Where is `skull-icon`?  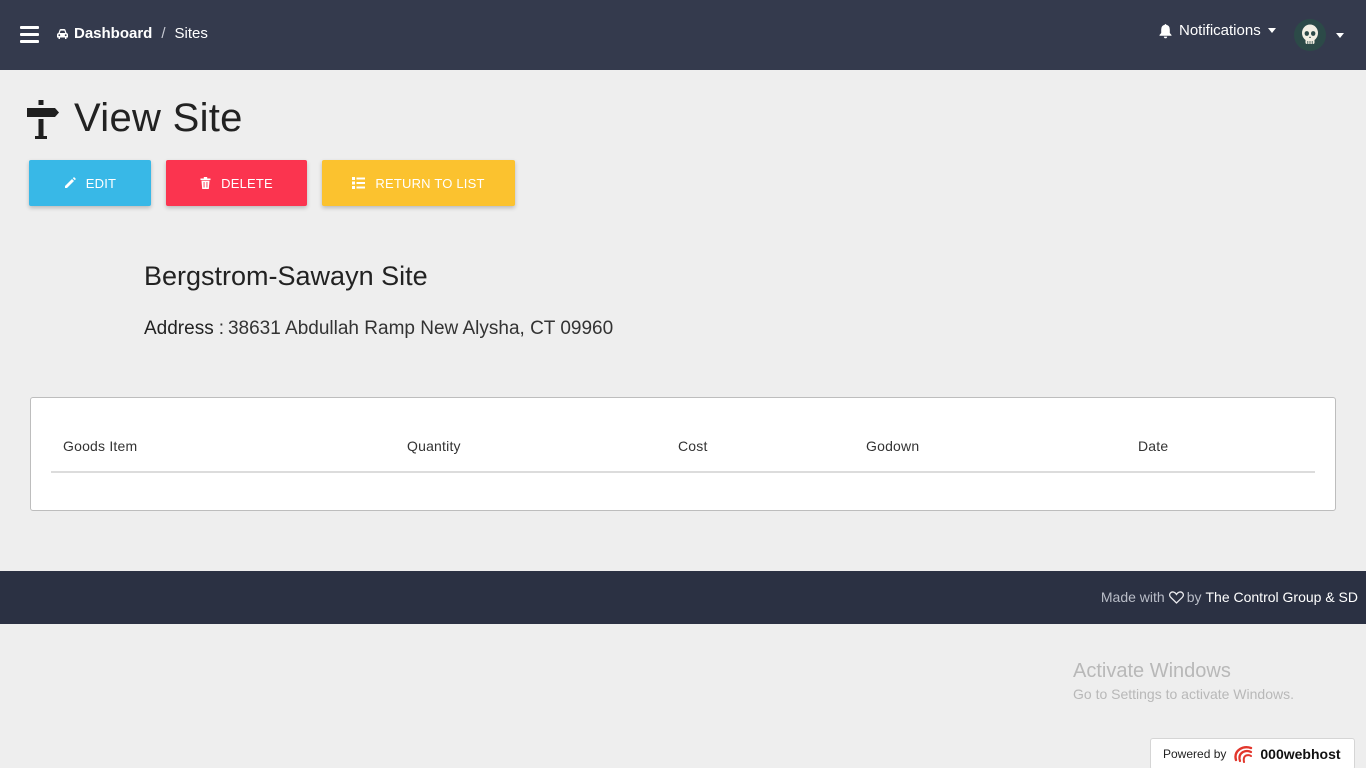
skull-icon is located at coordinates (1310, 34).